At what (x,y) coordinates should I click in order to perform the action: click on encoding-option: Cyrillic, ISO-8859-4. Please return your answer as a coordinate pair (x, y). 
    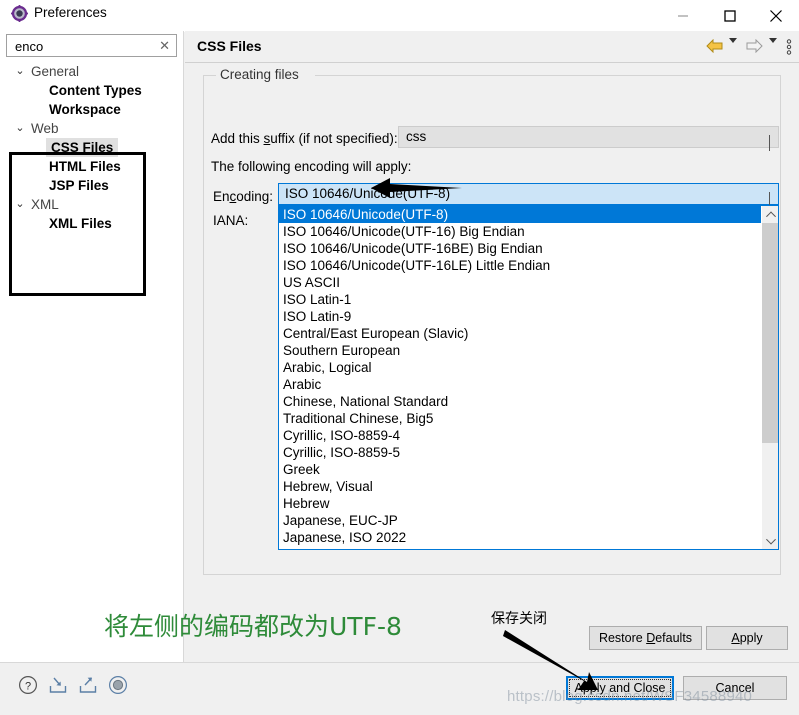
    Looking at the image, I should click on (520, 435).